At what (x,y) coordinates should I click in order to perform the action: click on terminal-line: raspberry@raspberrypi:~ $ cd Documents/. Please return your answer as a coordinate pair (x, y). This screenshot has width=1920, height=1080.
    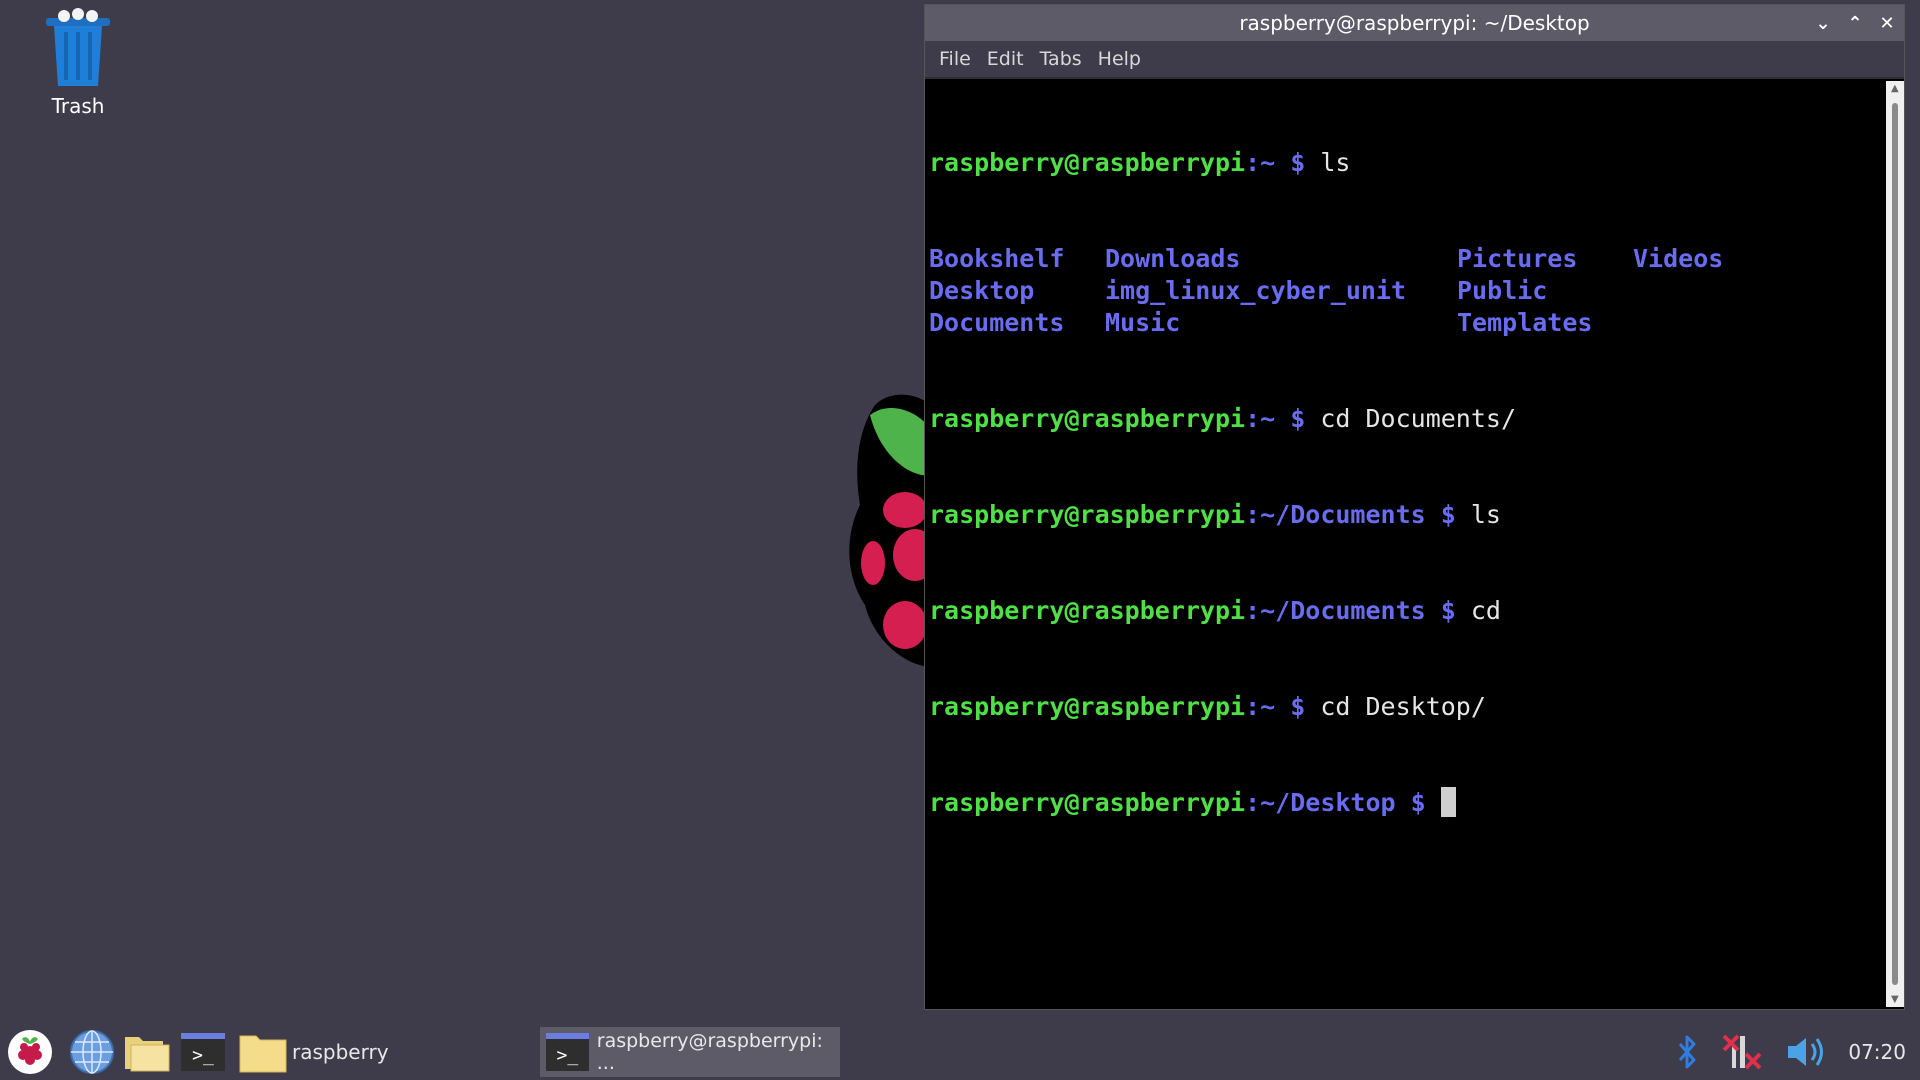
    Looking at the image, I should click on (1223, 418).